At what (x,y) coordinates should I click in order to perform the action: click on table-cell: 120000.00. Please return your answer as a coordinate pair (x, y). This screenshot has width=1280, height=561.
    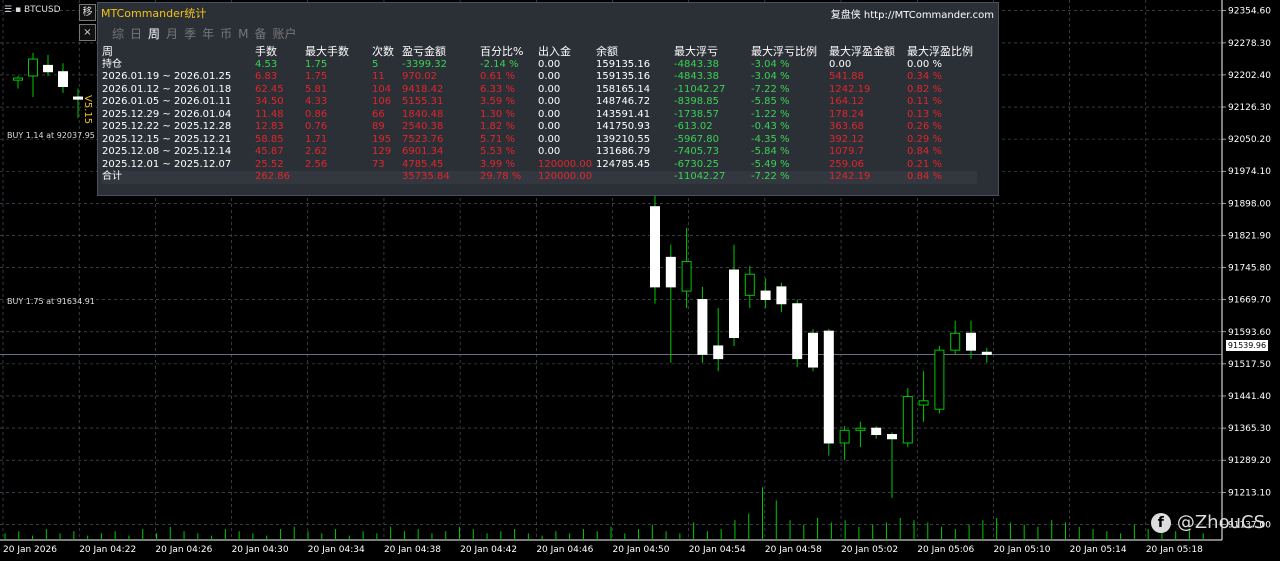
    Looking at the image, I should click on (565, 176).